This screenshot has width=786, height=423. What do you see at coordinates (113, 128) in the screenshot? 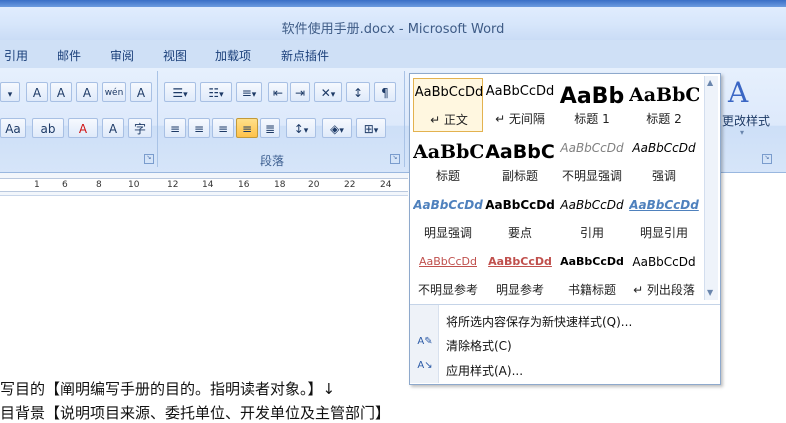
I see `char-shading-button: A` at bounding box center [113, 128].